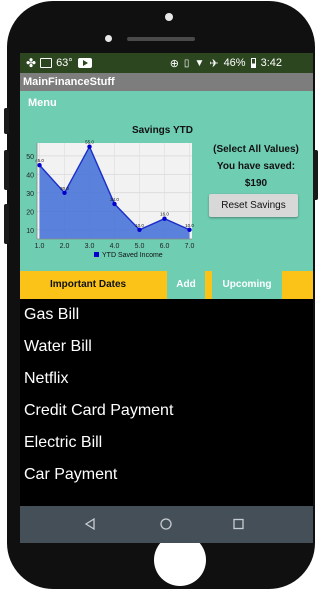 The image size is (322, 590). Describe the element at coordinates (46, 63) in the screenshot. I see `image-icon` at that location.